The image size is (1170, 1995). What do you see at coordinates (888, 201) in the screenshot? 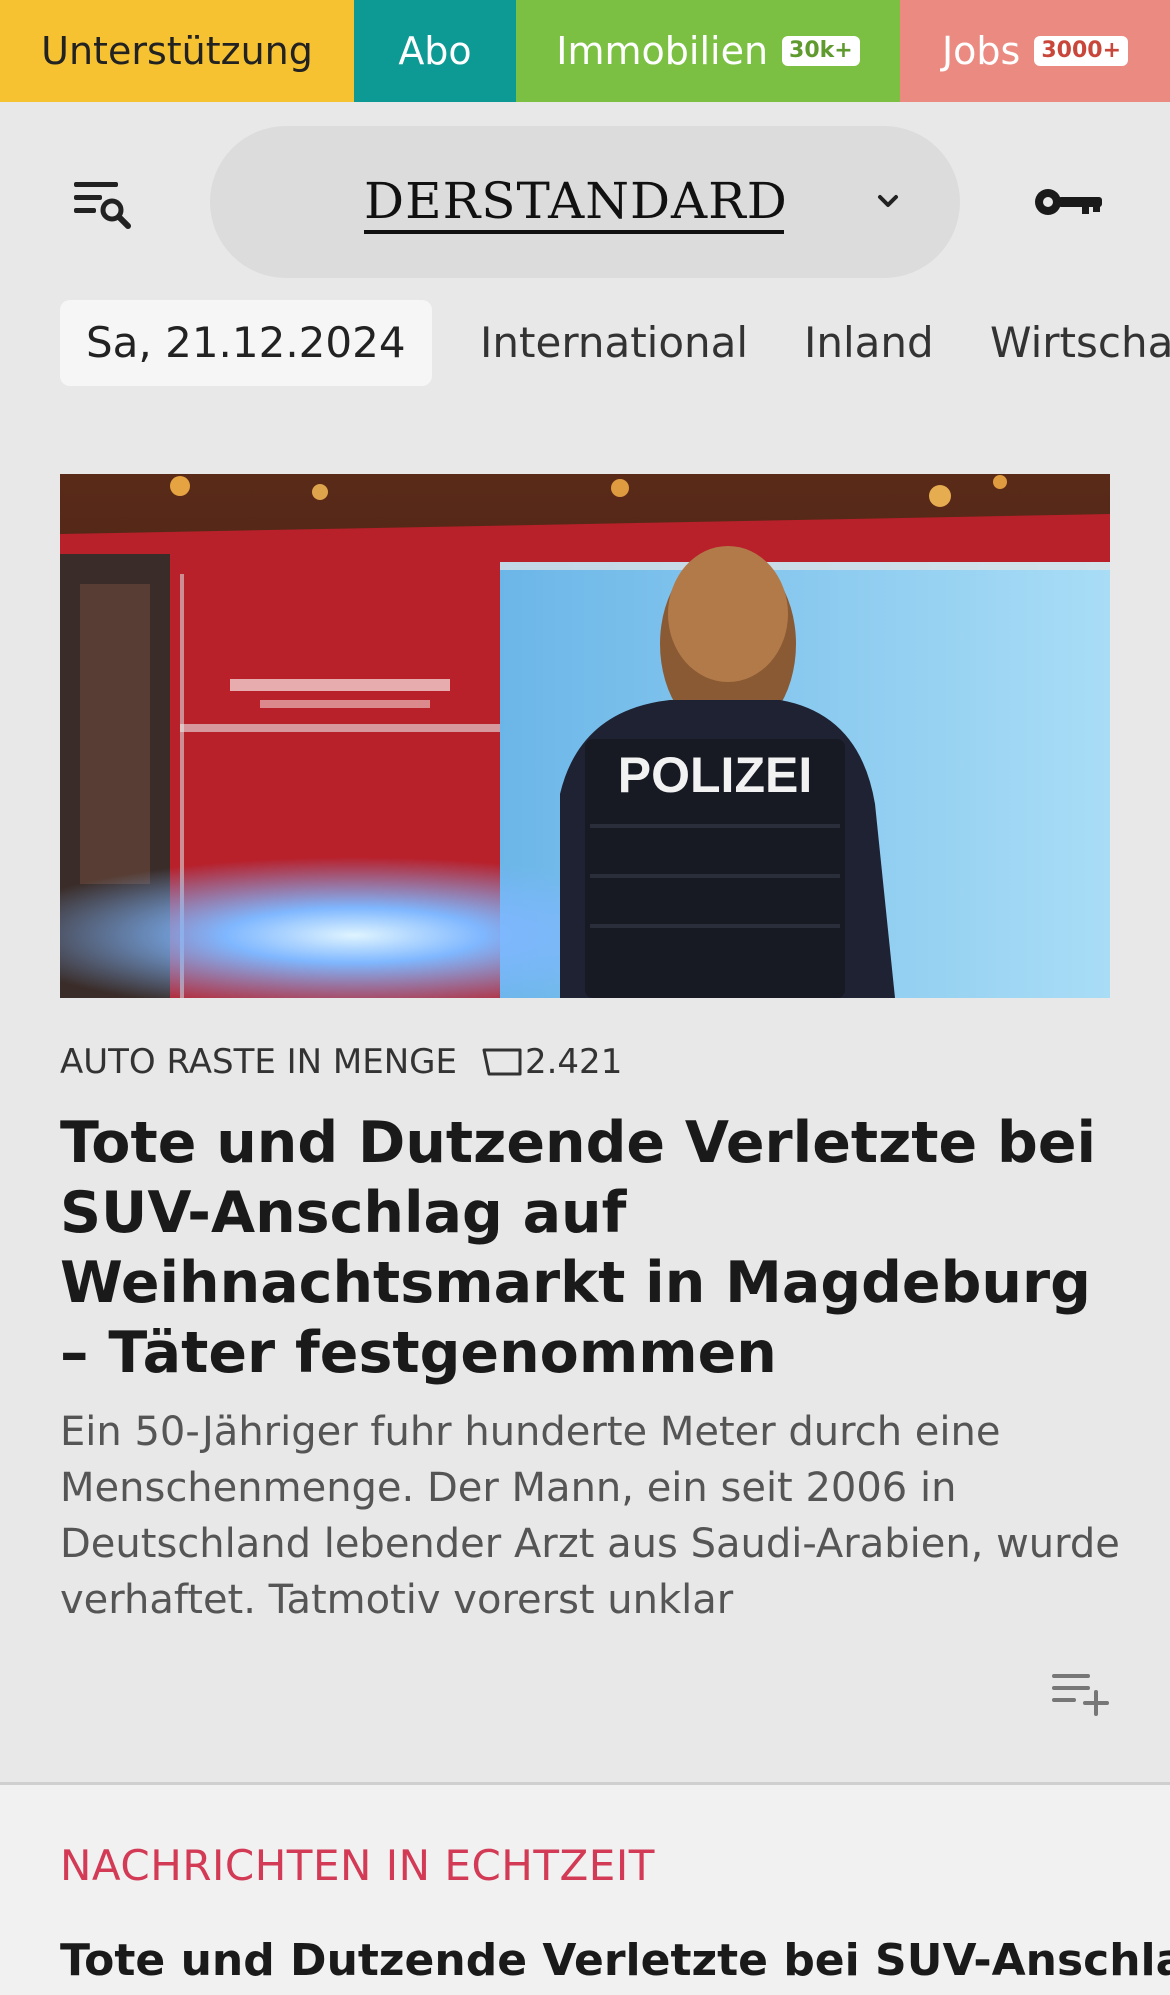
I see `chevron-down-icon` at bounding box center [888, 201].